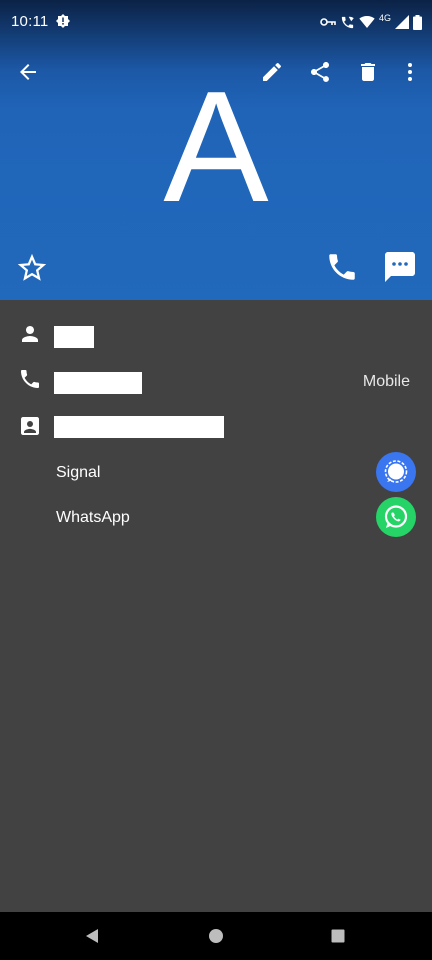 The image size is (432, 960). I want to click on favorite-button, so click(32, 268).